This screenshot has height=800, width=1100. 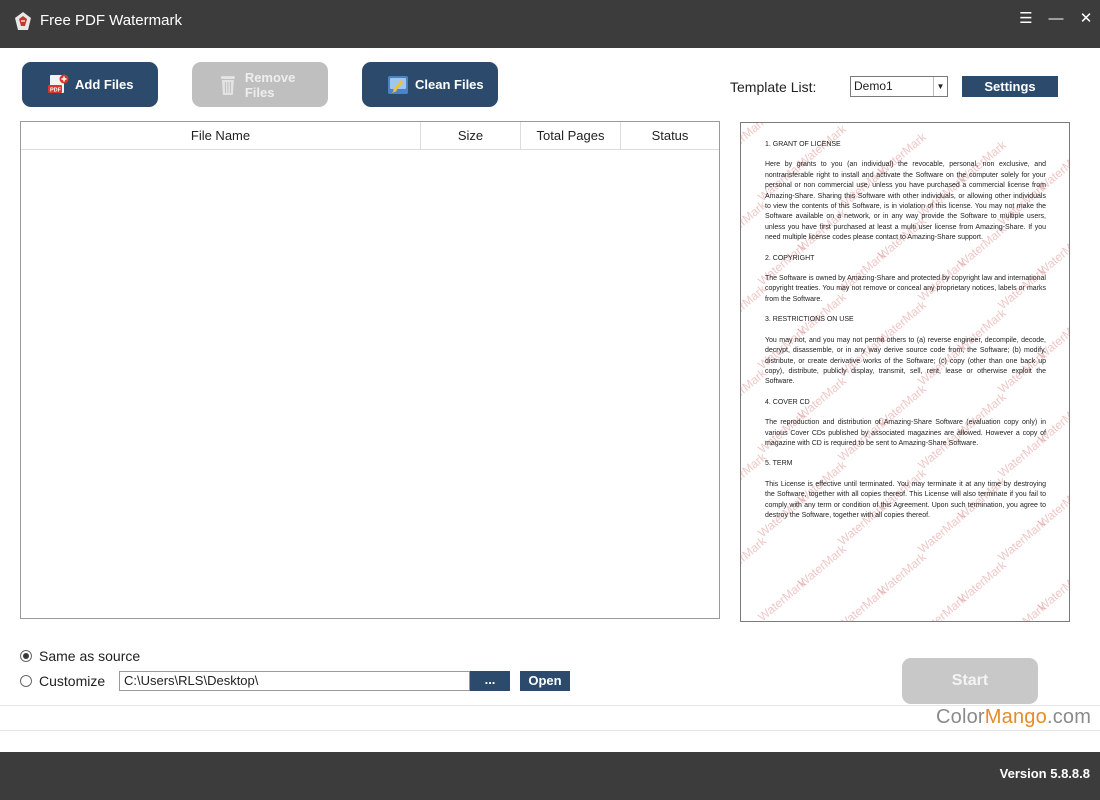 I want to click on remove-files-button: Remove Files, so click(x=260, y=84).